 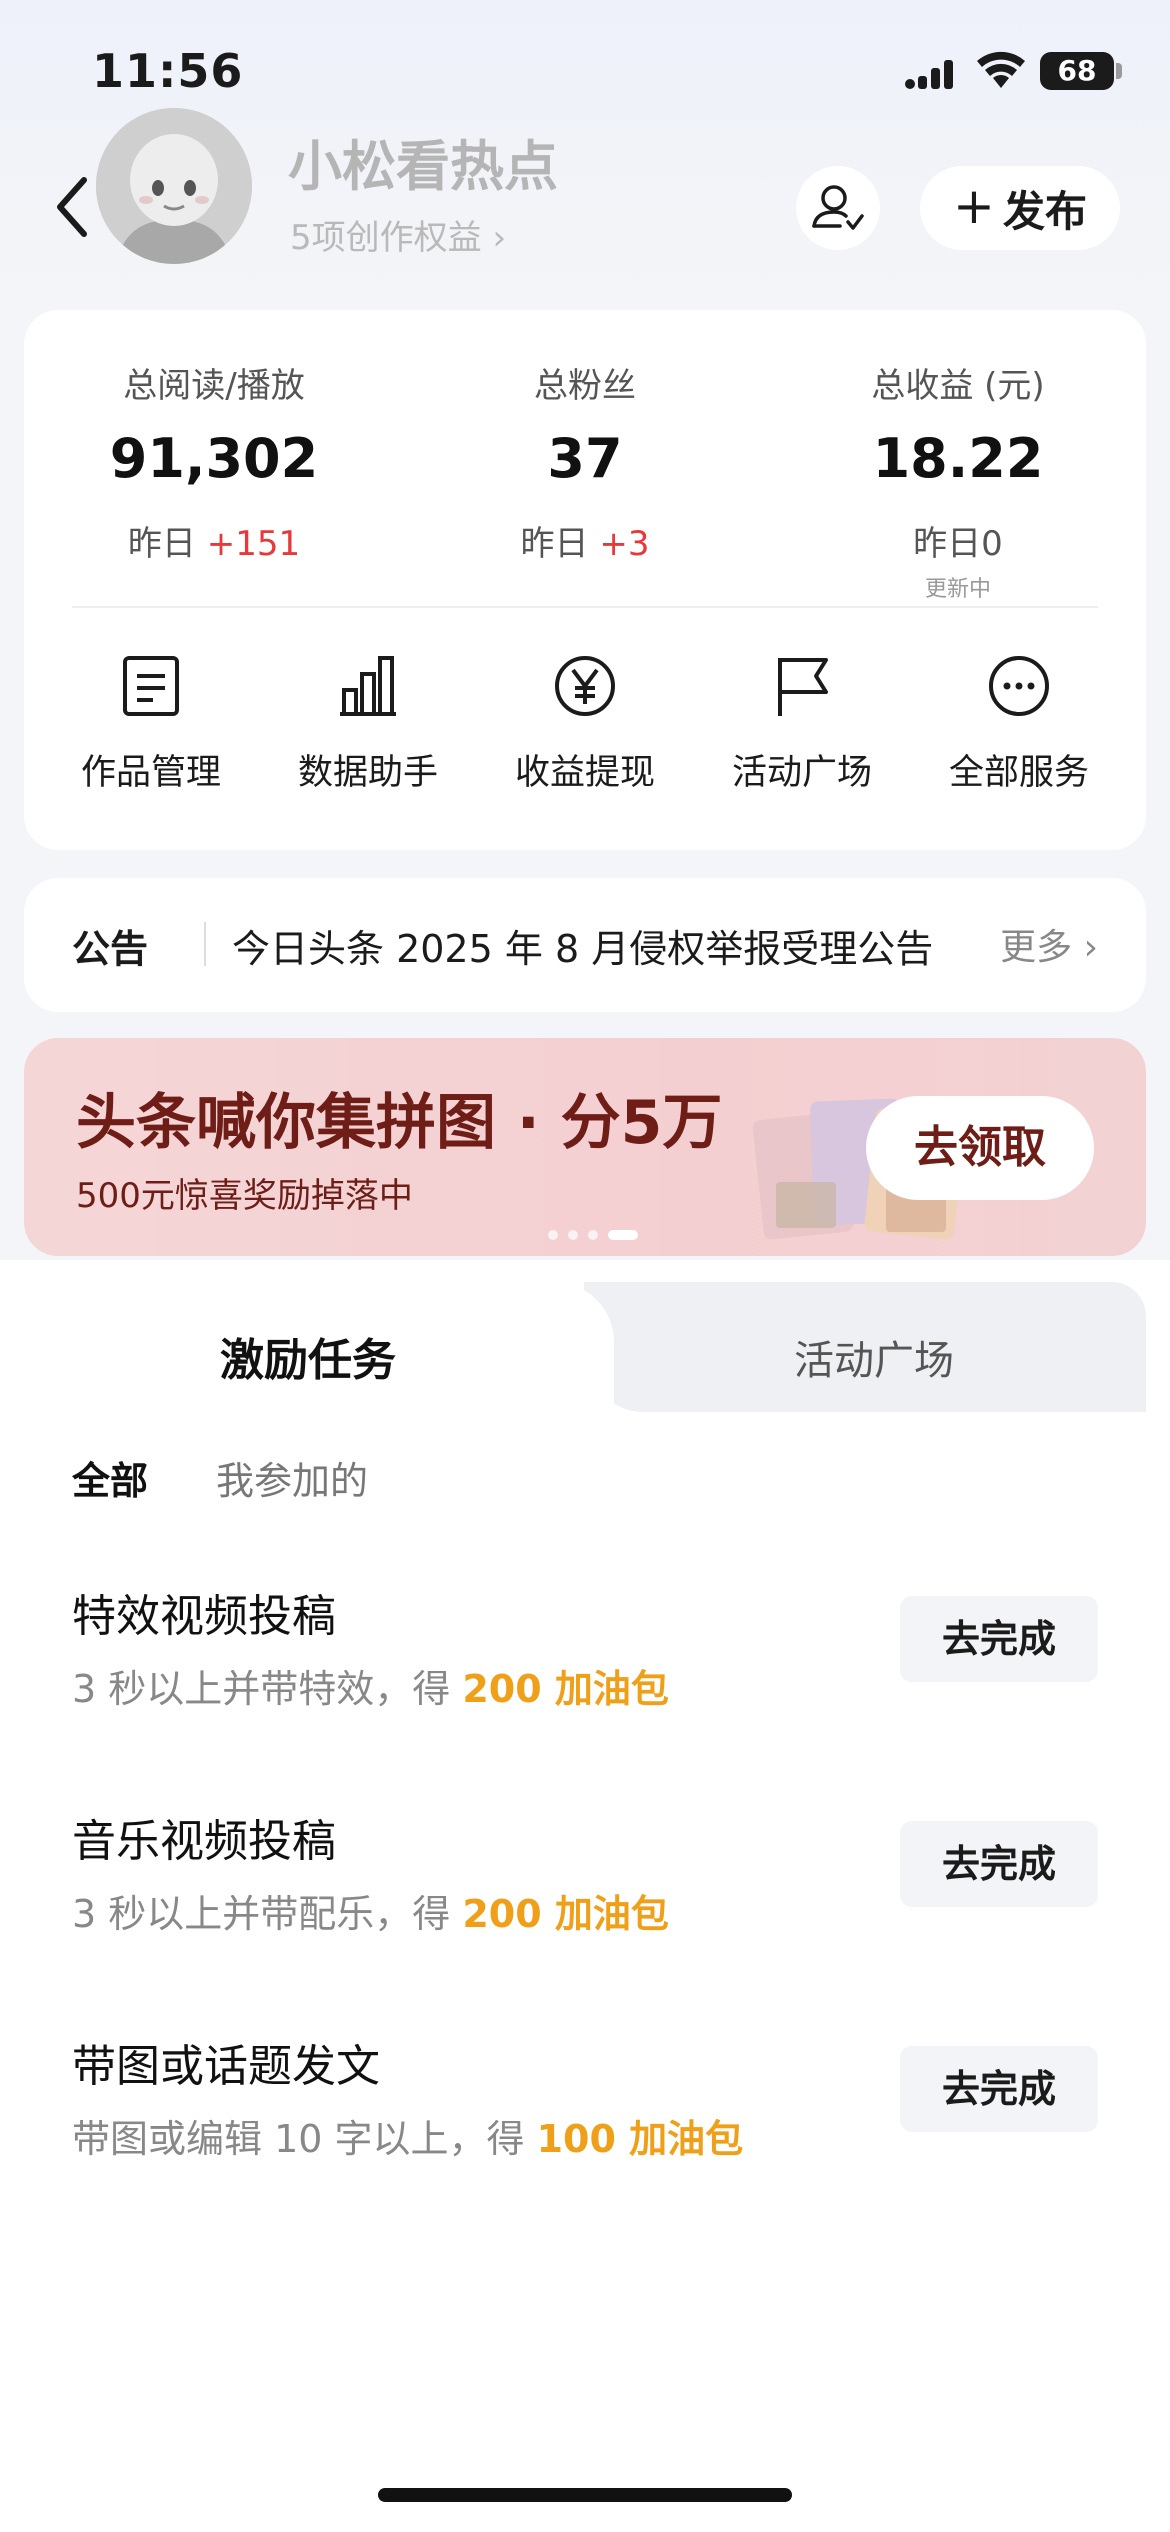 What do you see at coordinates (292, 1477) in the screenshot?
I see `filter-joined: 我参加的` at bounding box center [292, 1477].